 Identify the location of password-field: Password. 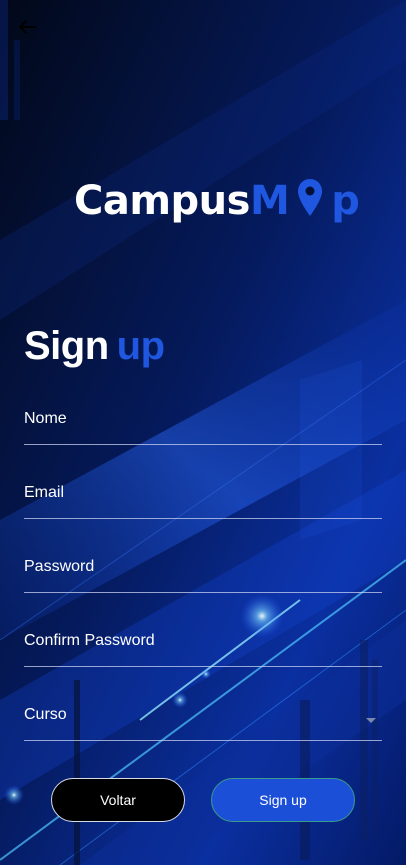
(203, 573).